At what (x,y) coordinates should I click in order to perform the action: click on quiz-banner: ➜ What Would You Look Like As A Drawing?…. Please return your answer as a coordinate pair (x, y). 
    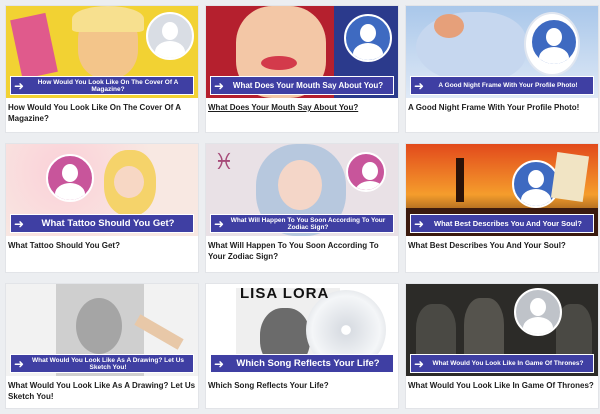
    Looking at the image, I should click on (102, 363).